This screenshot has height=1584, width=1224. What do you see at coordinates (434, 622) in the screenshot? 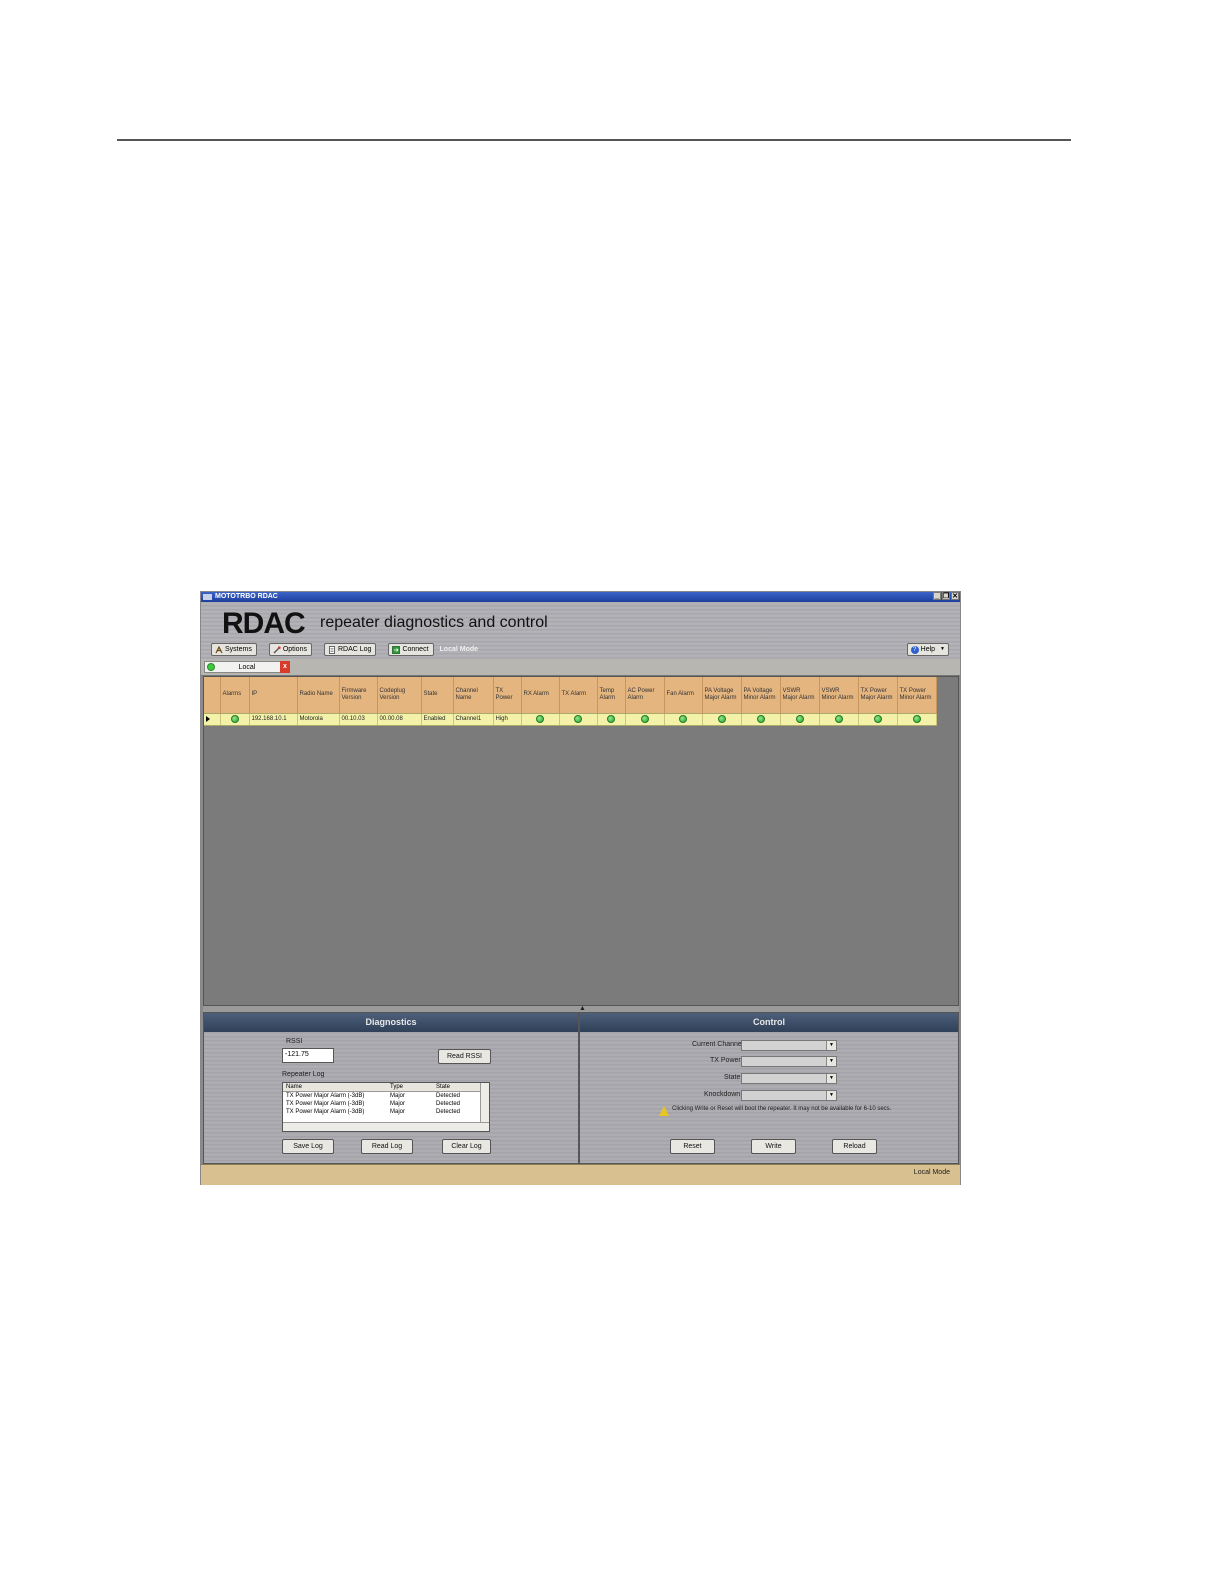
I see `logo-tagline: repeater diagnostics and control` at bounding box center [434, 622].